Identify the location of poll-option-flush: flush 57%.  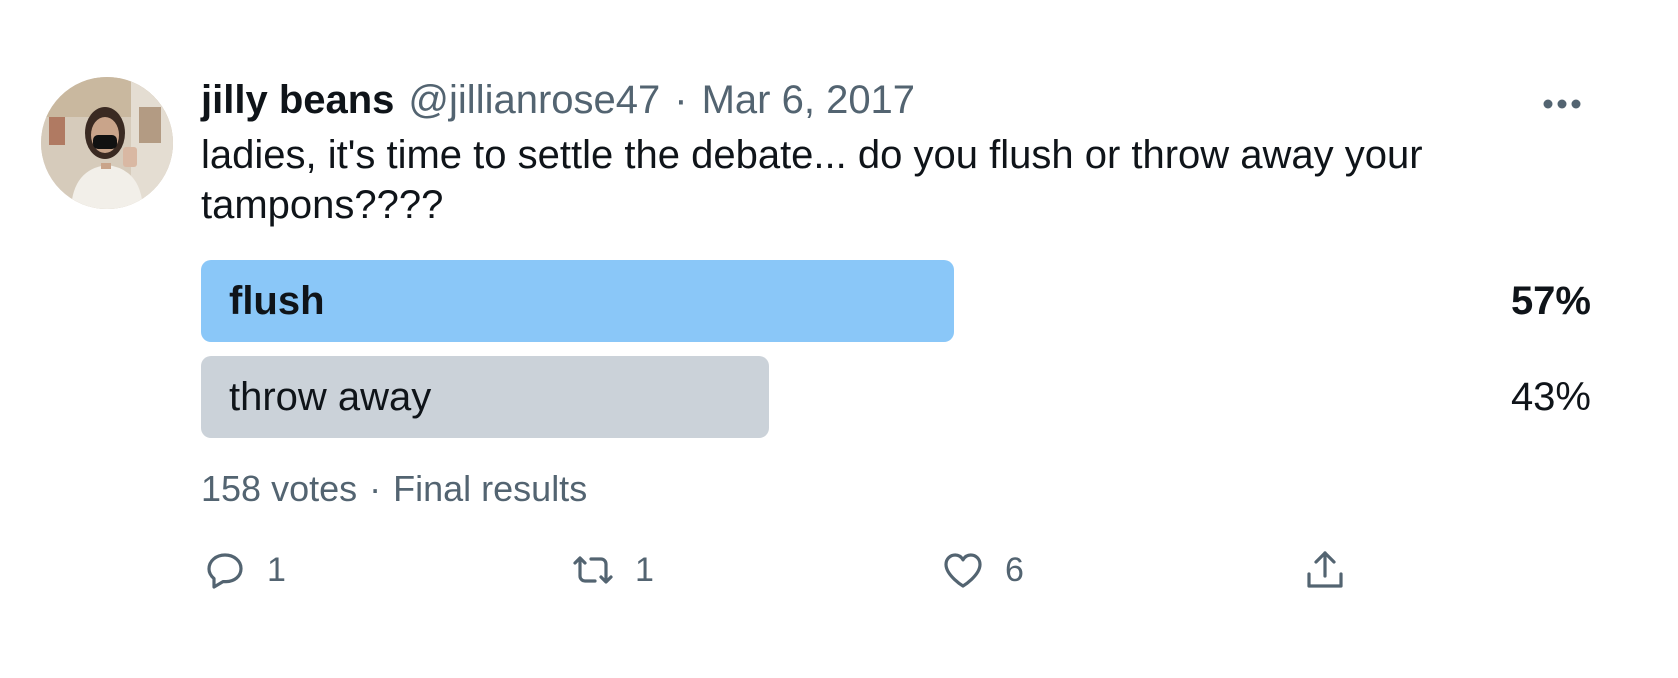
(896, 301).